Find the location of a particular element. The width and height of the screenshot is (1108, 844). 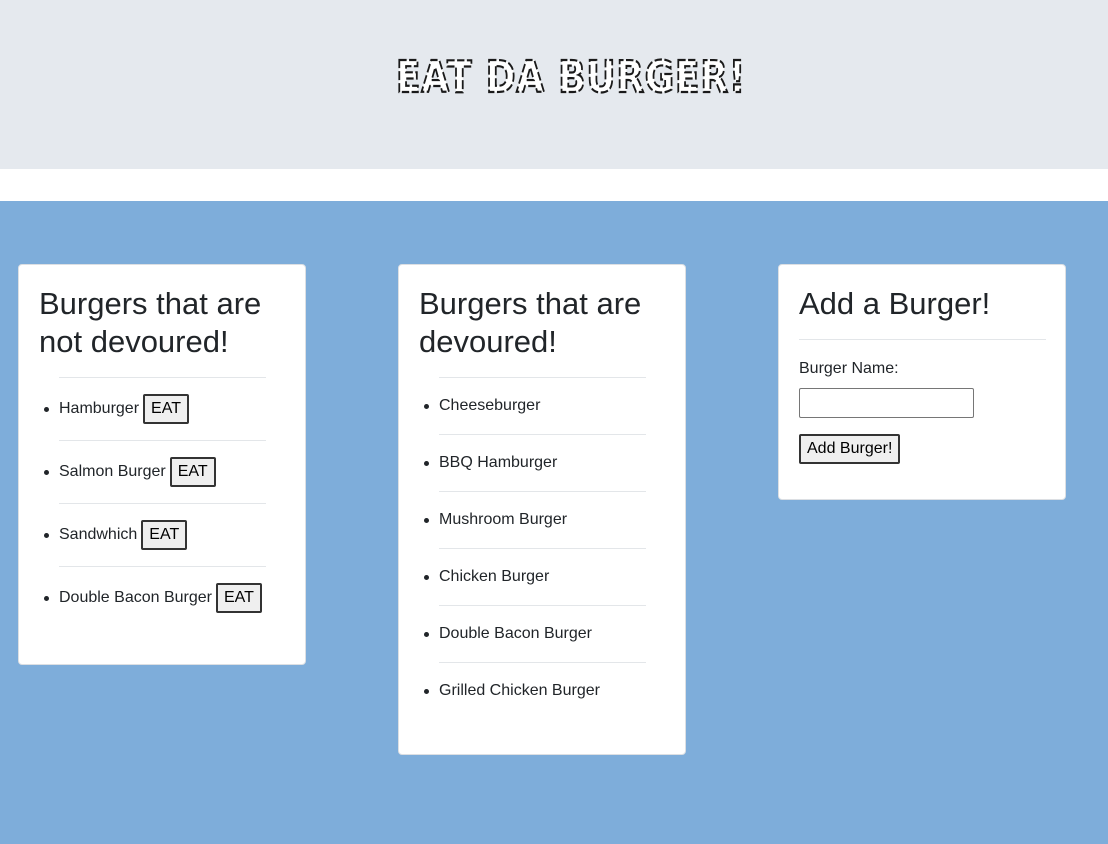

list-item: Hamburger EAT is located at coordinates (155, 408).